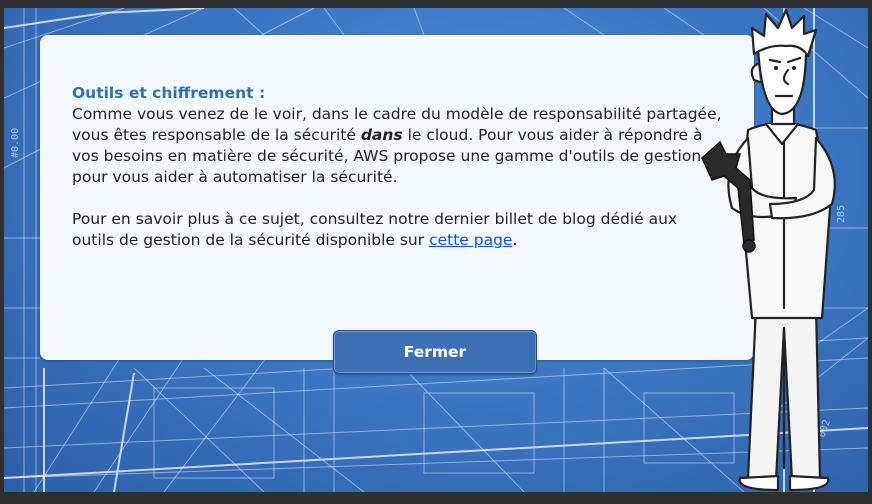 Image resolution: width=872 pixels, height=504 pixels. What do you see at coordinates (768, 250) in the screenshot?
I see `character-illustration` at bounding box center [768, 250].